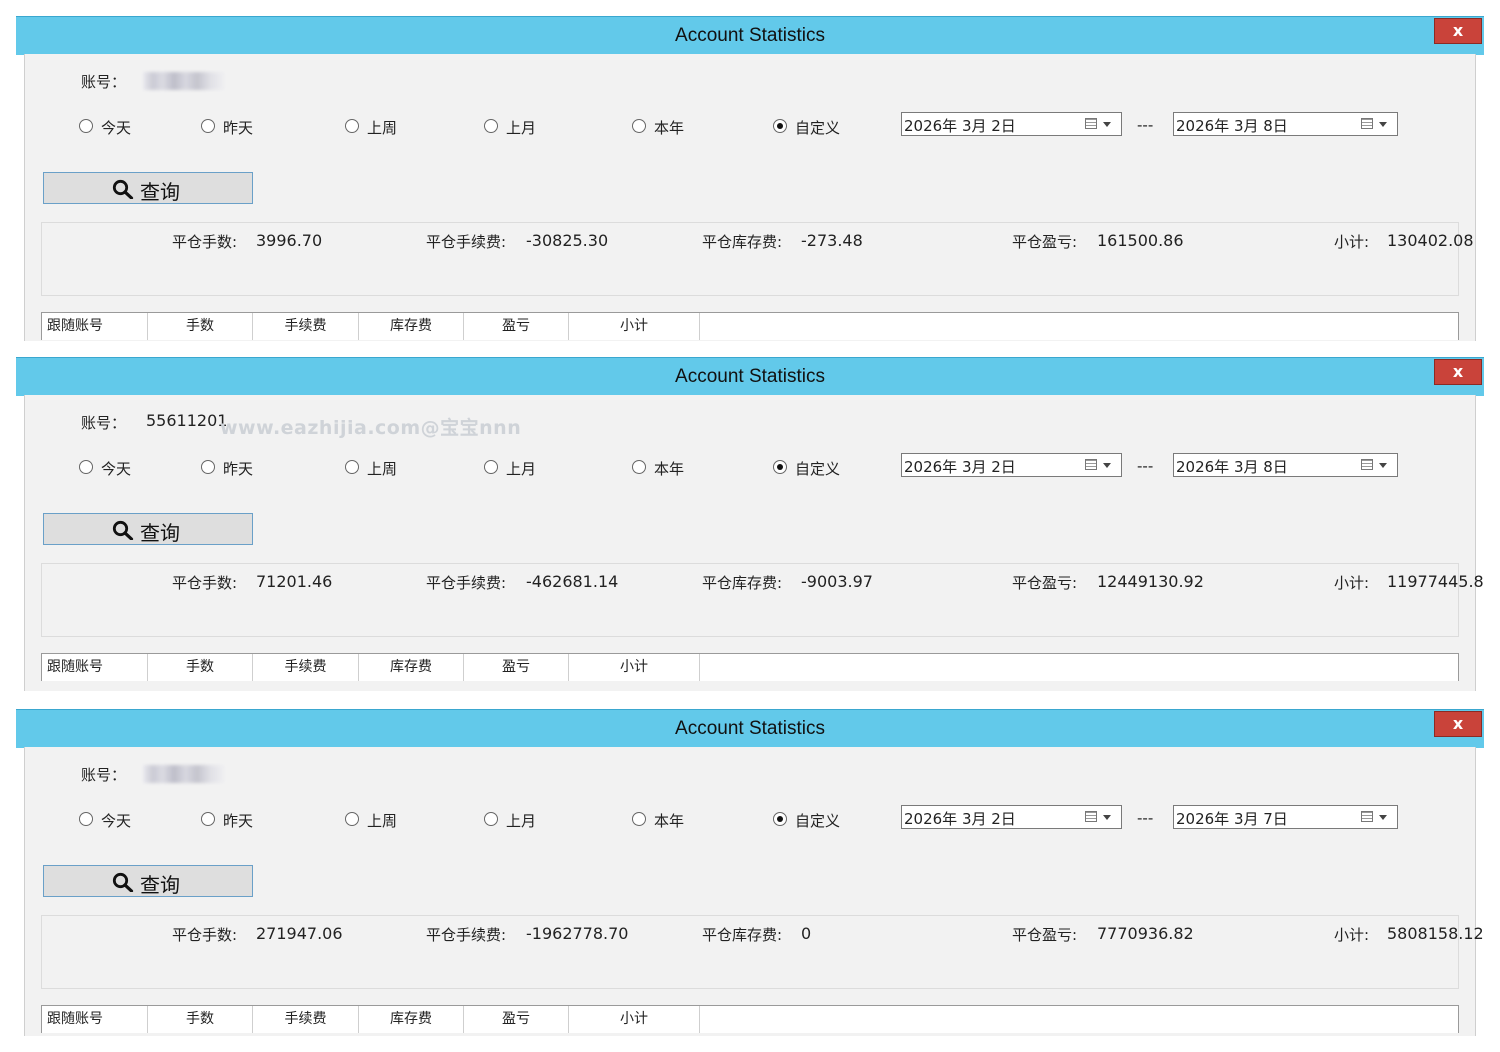  Describe the element at coordinates (742, 935) in the screenshot. I see `summary-label: 平仓库存费:` at that location.